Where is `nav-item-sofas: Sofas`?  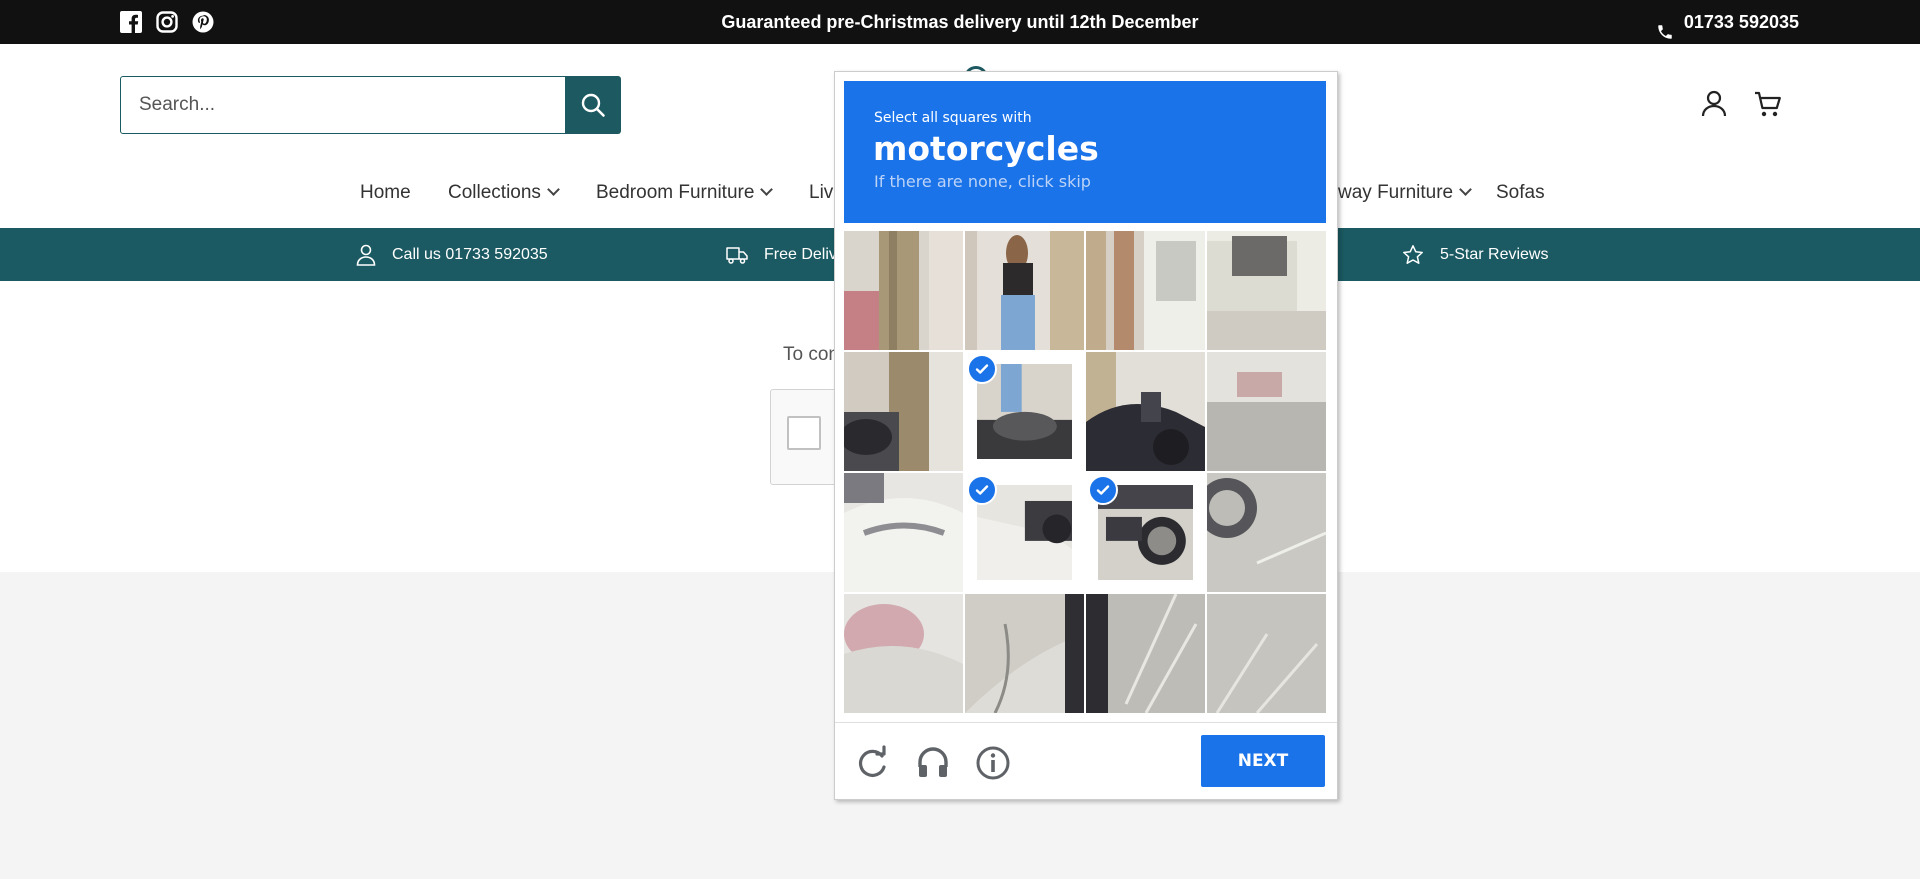 nav-item-sofas: Sofas is located at coordinates (1520, 193).